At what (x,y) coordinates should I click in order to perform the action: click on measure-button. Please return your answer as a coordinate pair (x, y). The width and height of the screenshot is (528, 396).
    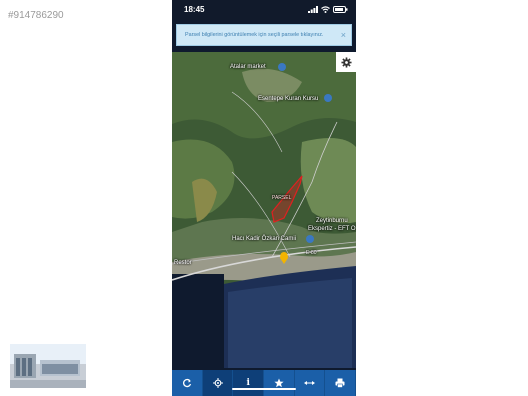
    Looking at the image, I should click on (310, 383).